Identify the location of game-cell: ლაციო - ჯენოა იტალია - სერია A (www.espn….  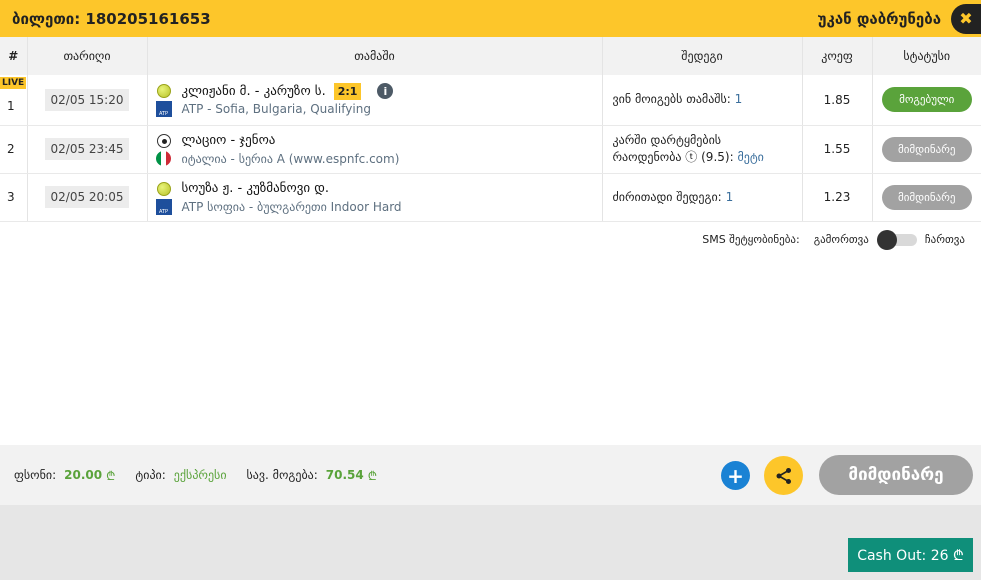
(375, 149).